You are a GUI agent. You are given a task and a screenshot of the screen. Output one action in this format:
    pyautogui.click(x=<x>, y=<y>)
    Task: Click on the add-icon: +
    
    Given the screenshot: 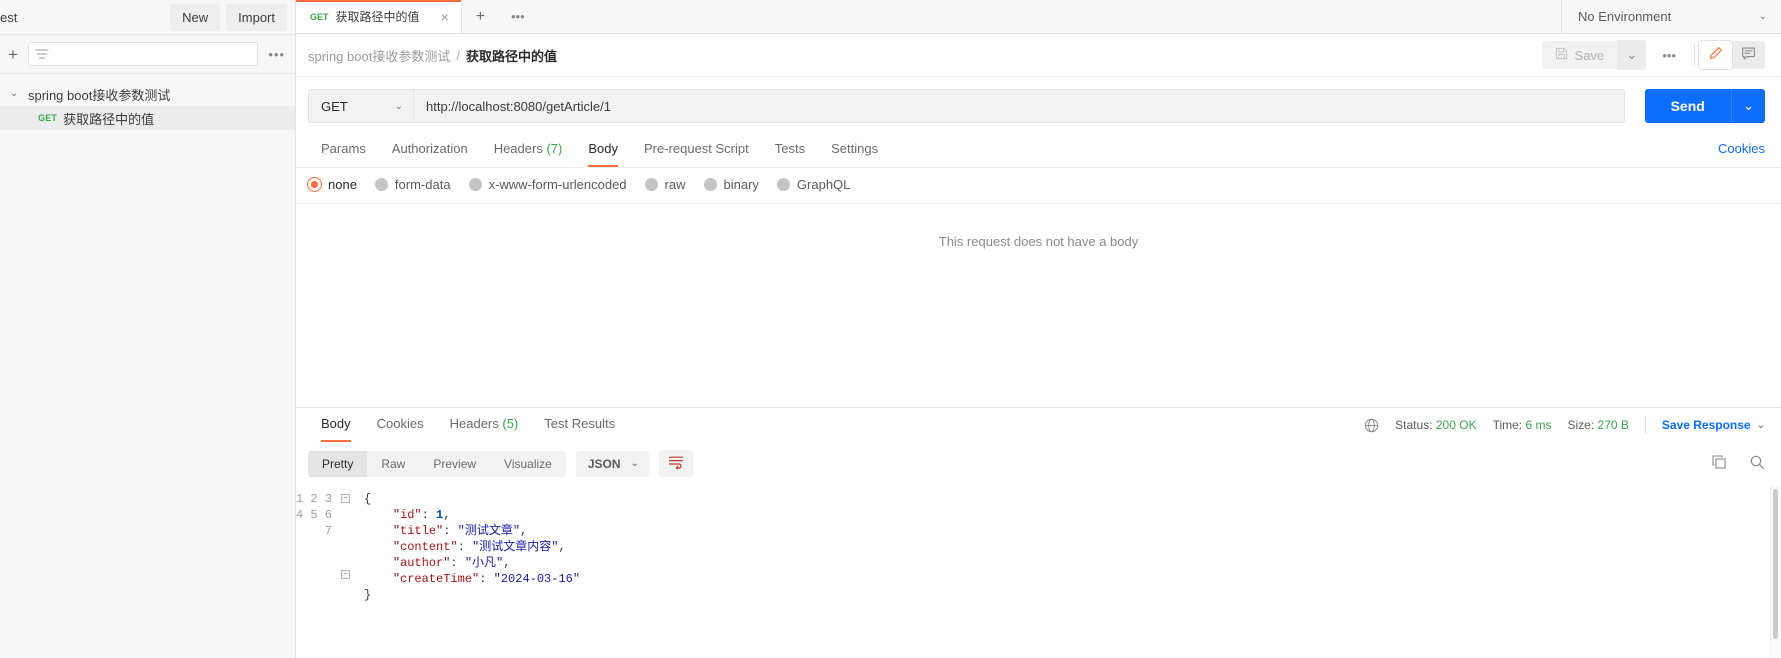 What is the action you would take?
    pyautogui.click(x=13, y=54)
    